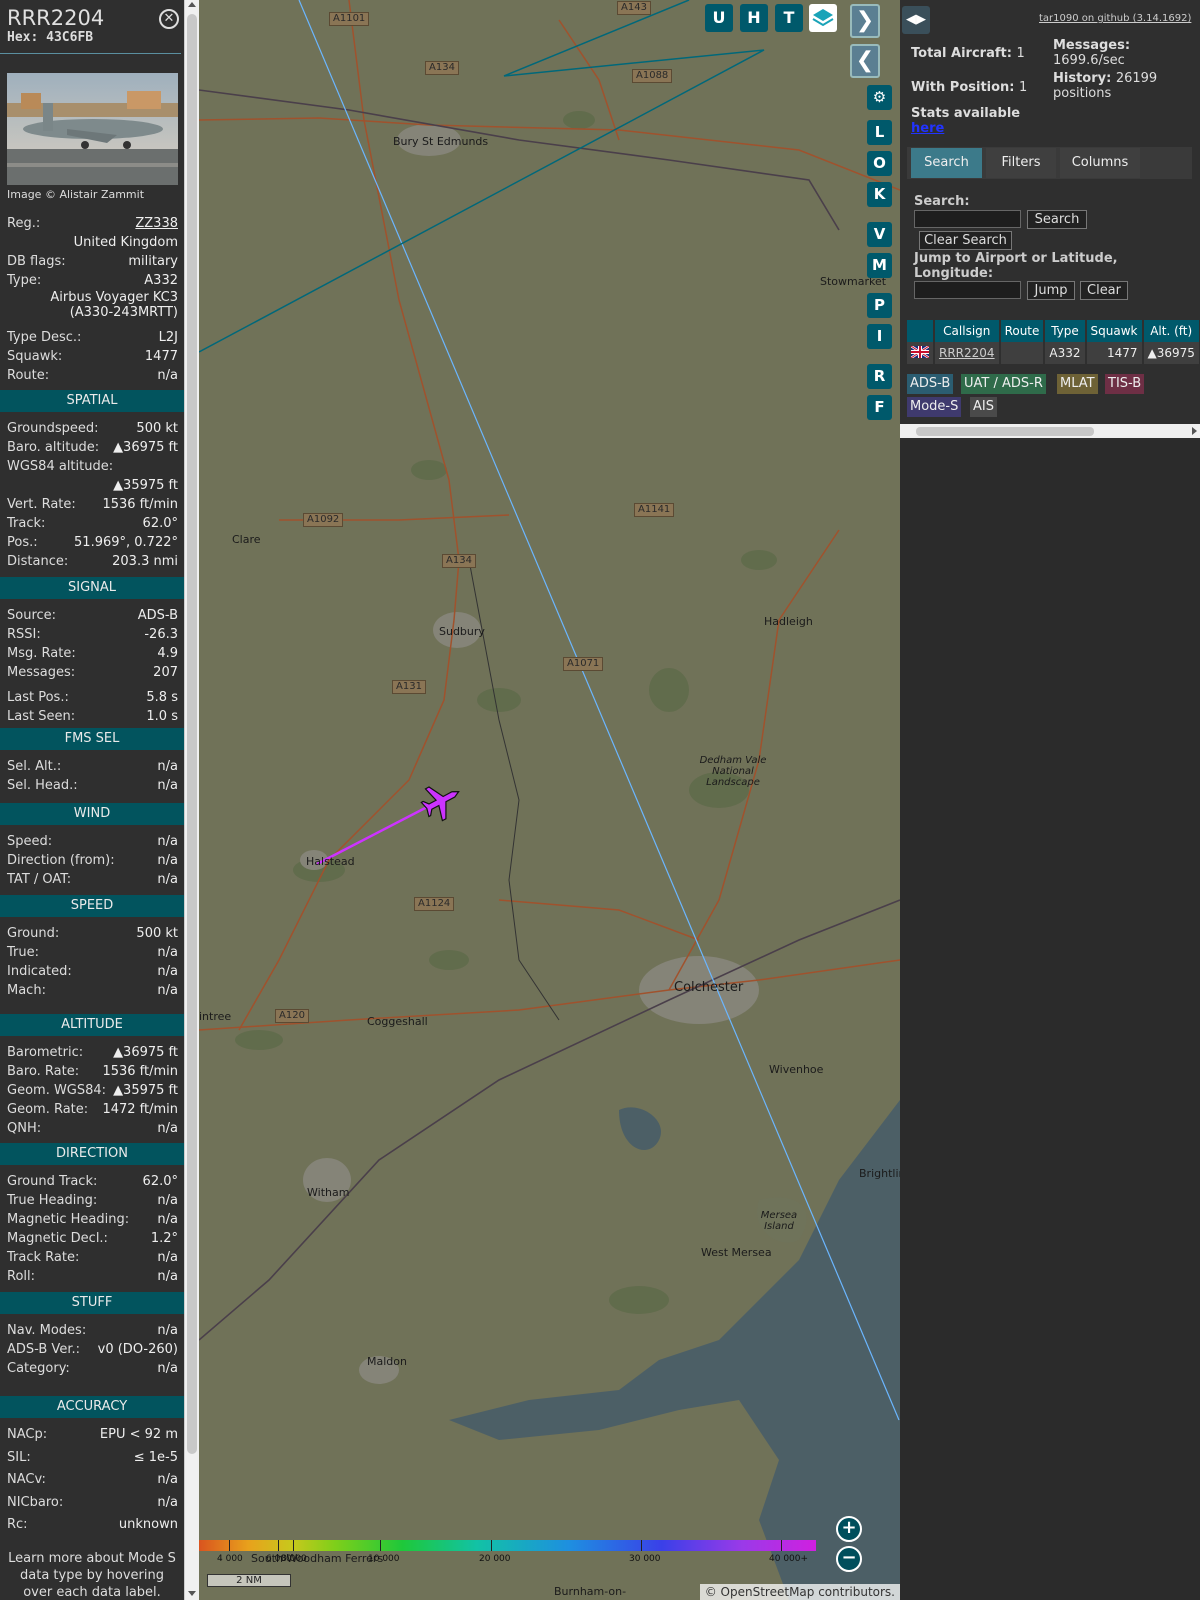  Describe the element at coordinates (733, 771) in the screenshot. I see `map-town-label: Dedham Vale National Landscape` at that location.